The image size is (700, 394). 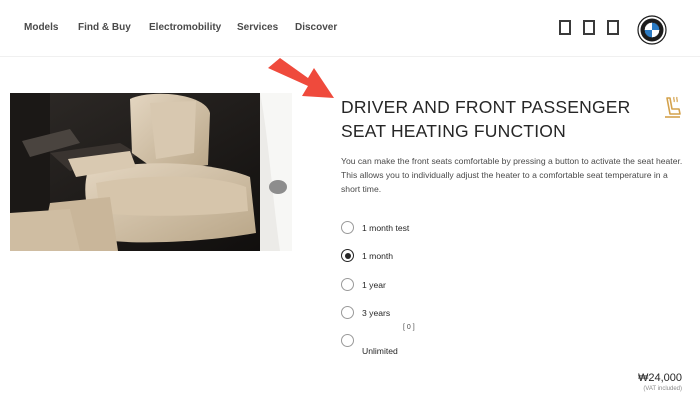 I want to click on option-label: Unlimited, so click(x=380, y=351).